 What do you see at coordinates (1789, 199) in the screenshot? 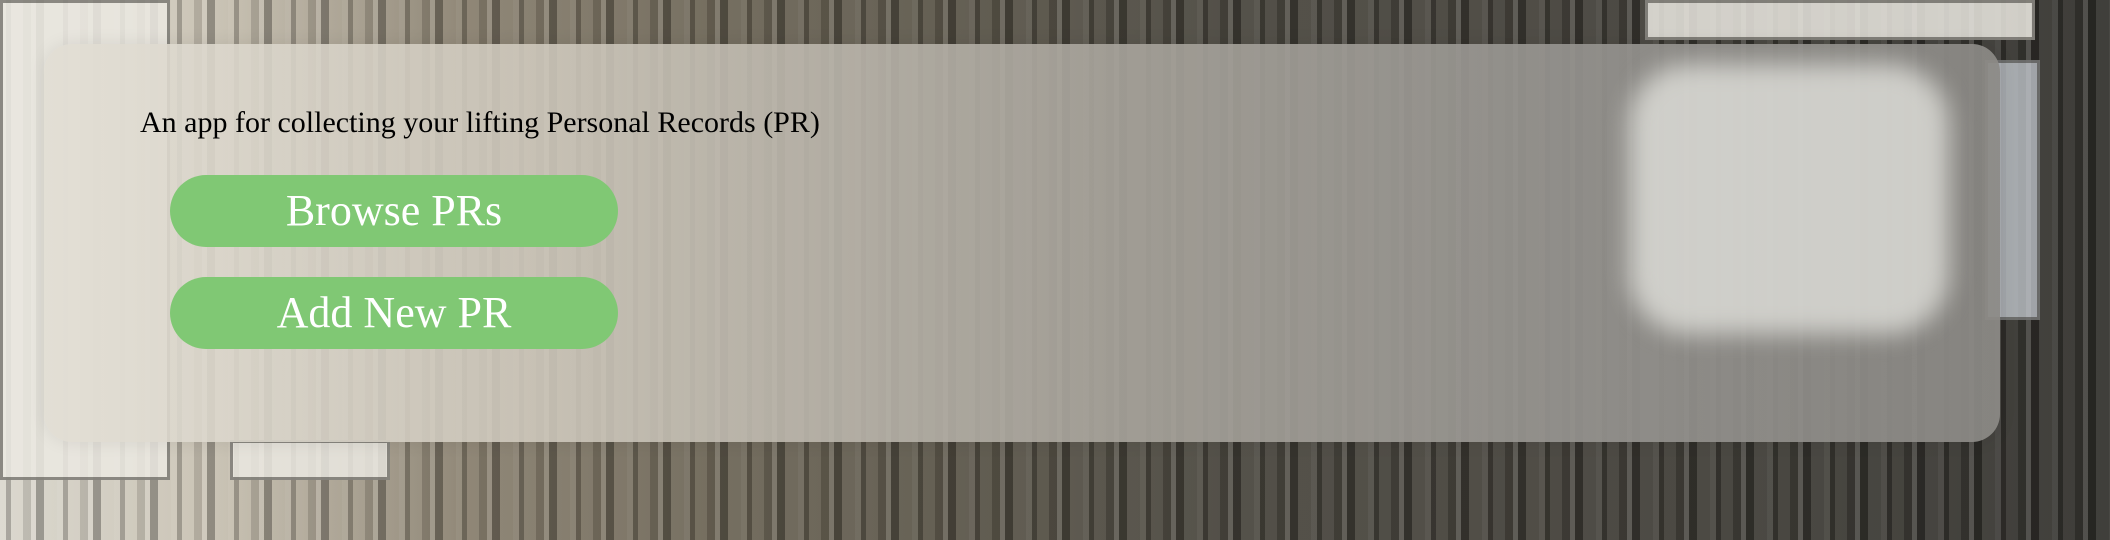
I see `card-glow` at bounding box center [1789, 199].